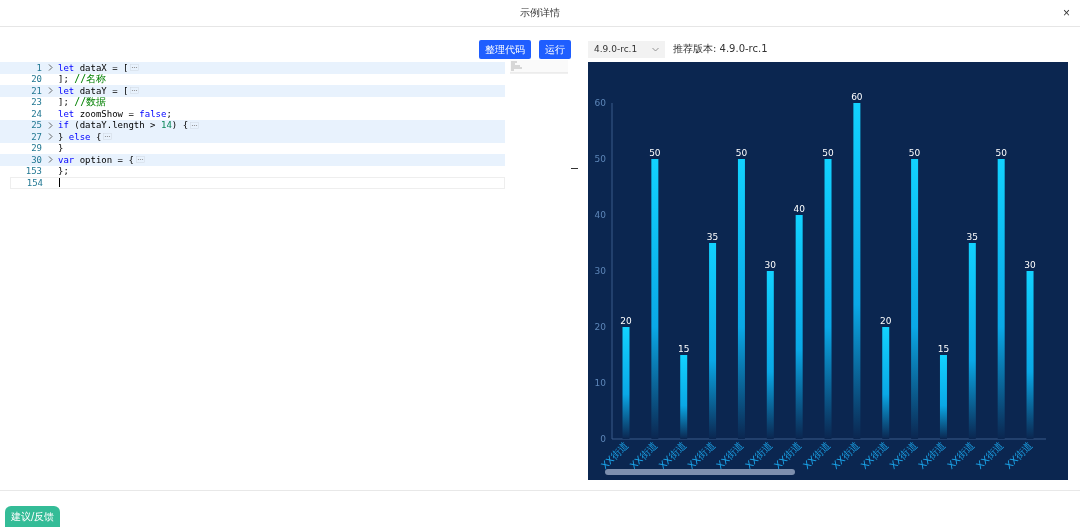 This screenshot has width=1080, height=527. Describe the element at coordinates (1066, 13) in the screenshot. I see `close-button: ×` at that location.